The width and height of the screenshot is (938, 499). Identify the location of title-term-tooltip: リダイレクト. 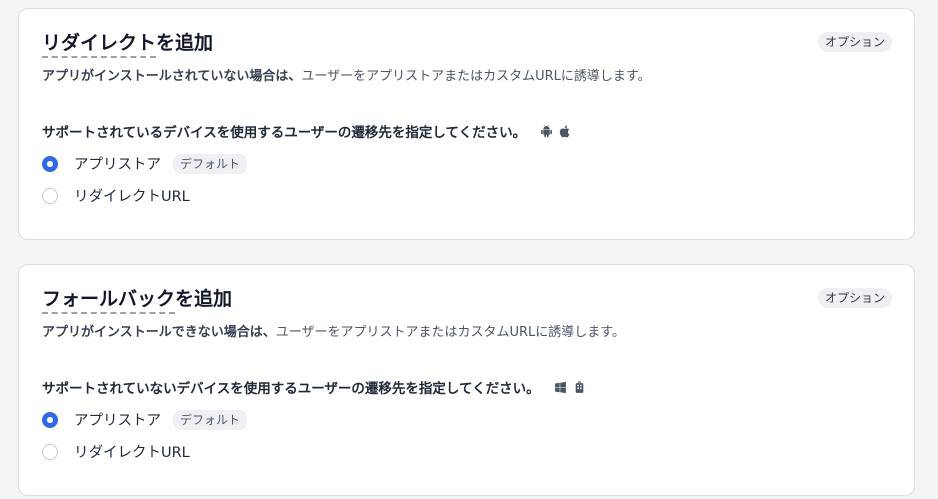
(99, 44).